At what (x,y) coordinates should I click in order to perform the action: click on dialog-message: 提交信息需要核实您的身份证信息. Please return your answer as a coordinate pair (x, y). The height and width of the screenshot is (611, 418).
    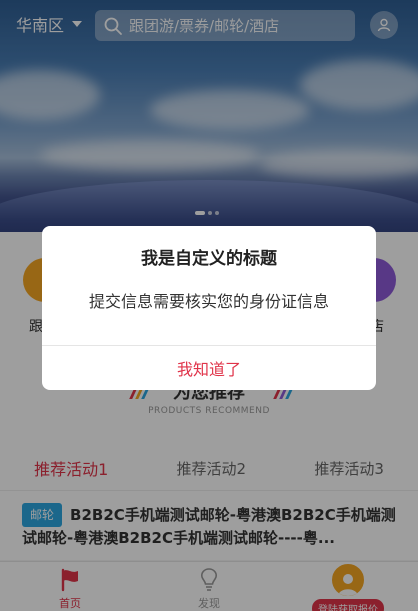
    Looking at the image, I should click on (208, 301).